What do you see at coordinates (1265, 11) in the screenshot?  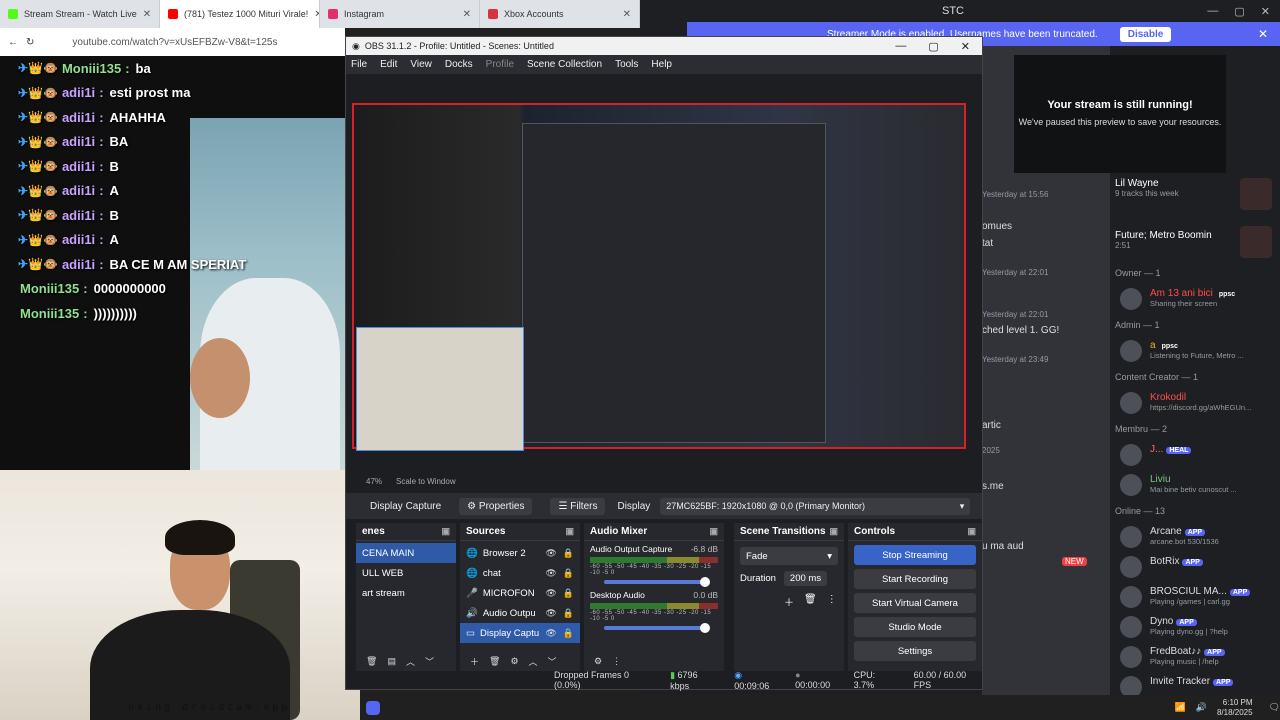 I see `close-icon: ✕` at bounding box center [1265, 11].